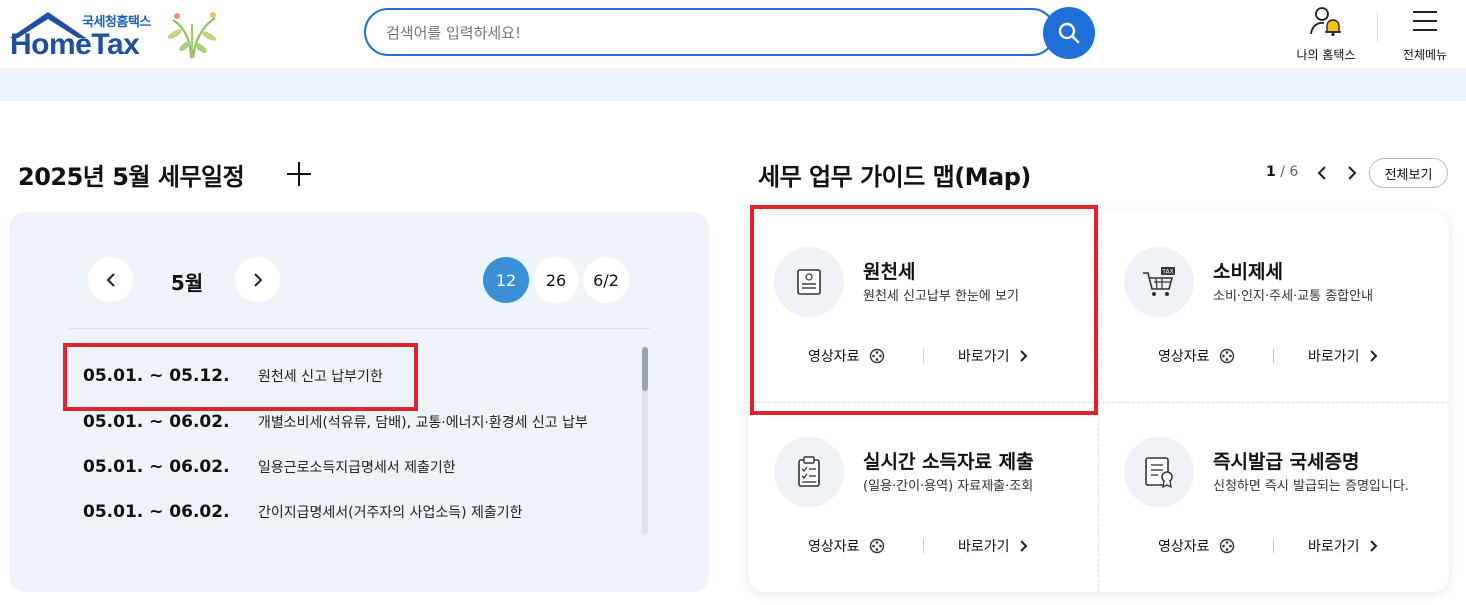 This screenshot has width=1466, height=605. What do you see at coordinates (706, 33) in the screenshot?
I see `search-input` at bounding box center [706, 33].